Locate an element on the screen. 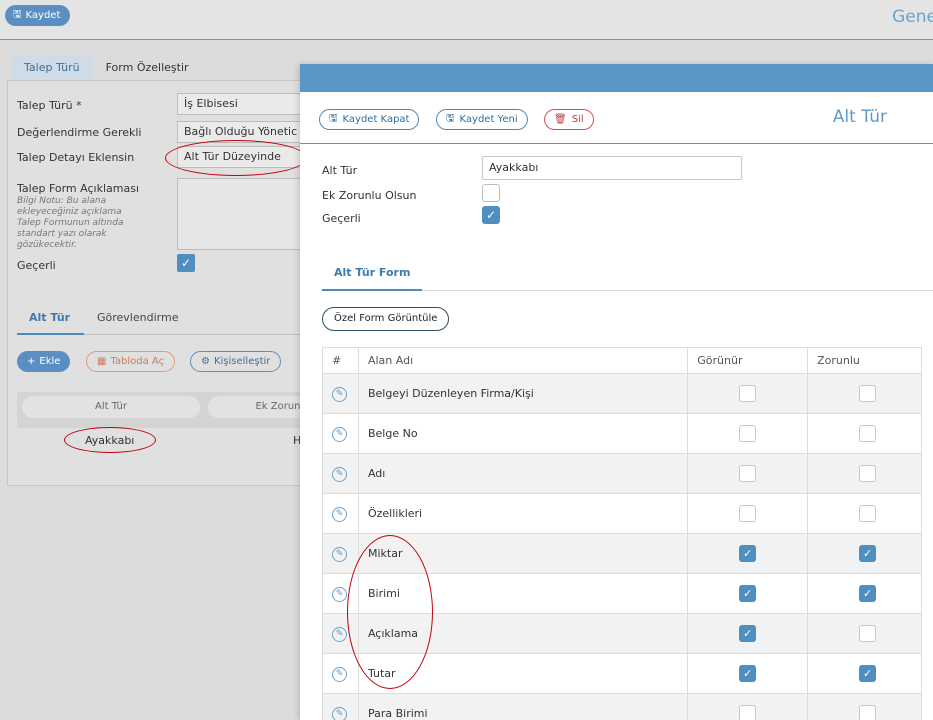 The image size is (933, 720). tab-form-ozellestir: Form Özelleştir is located at coordinates (147, 67).